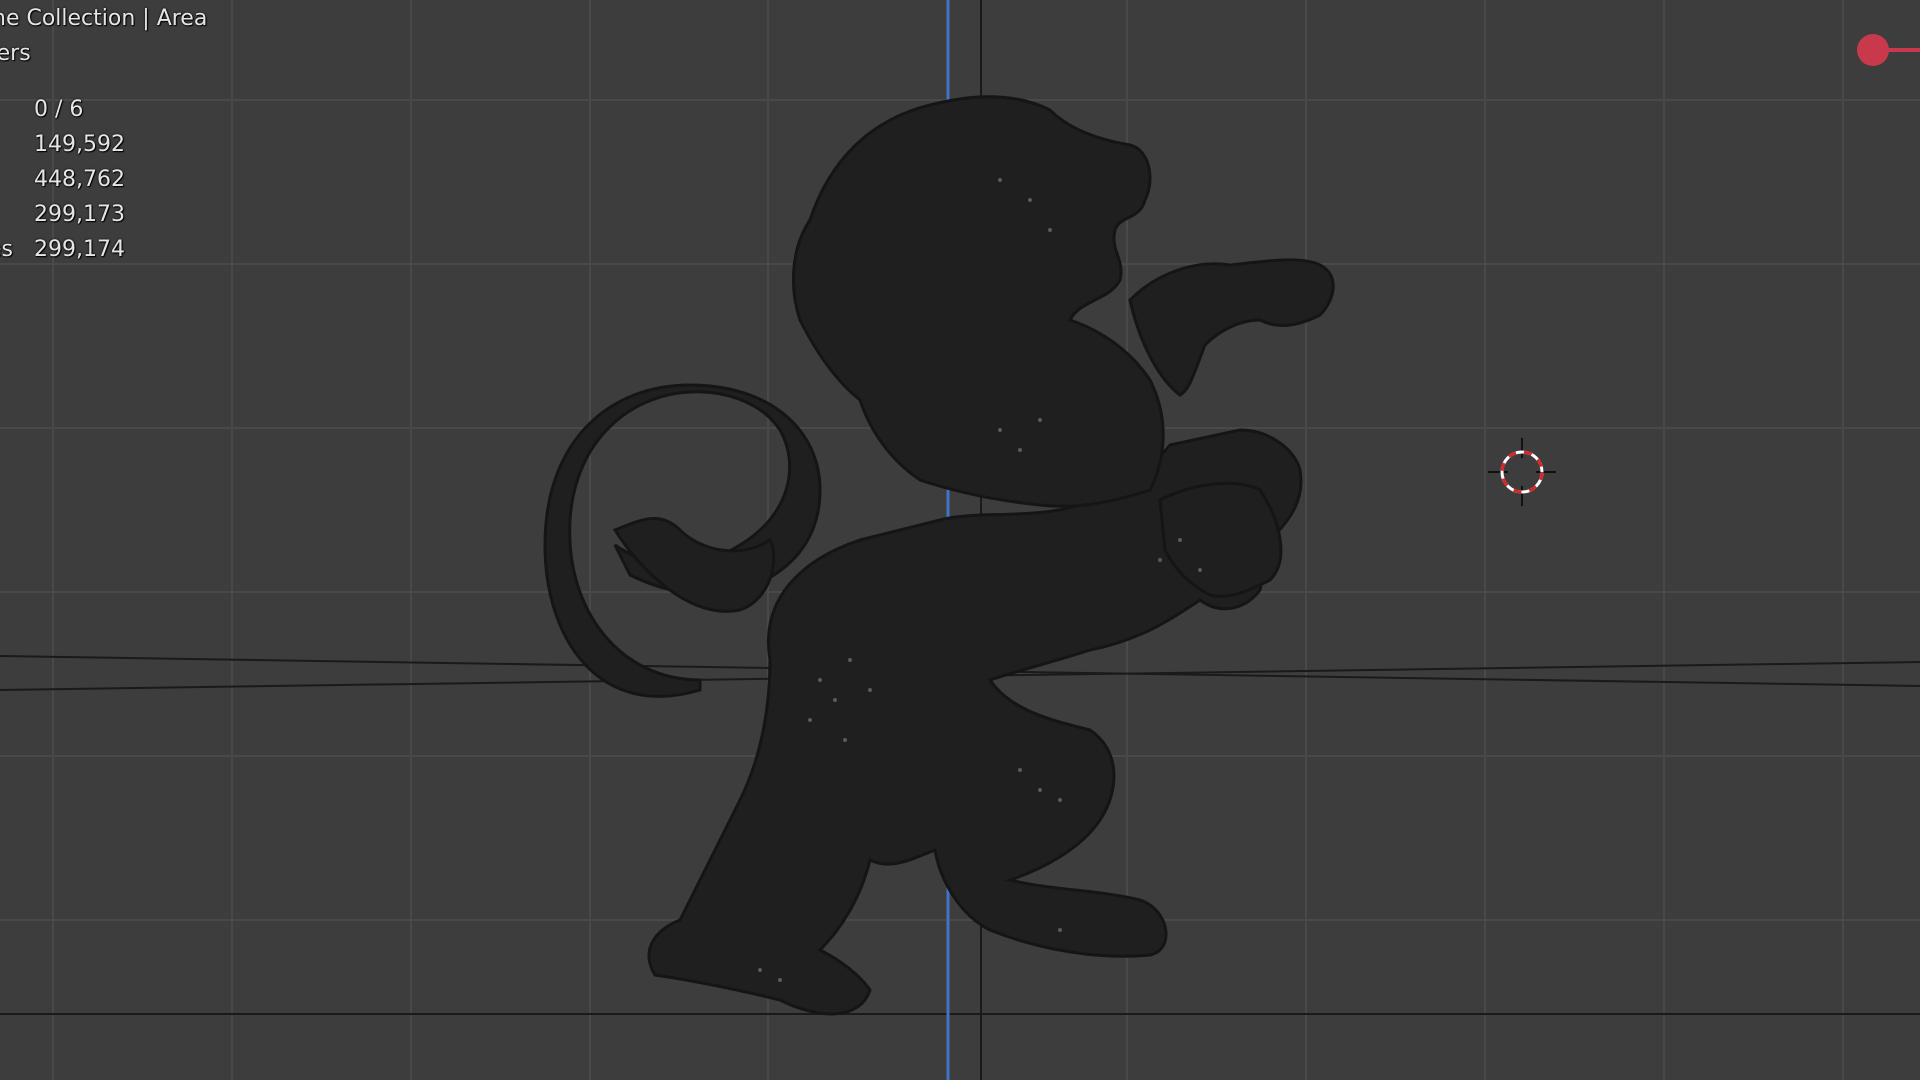 The image size is (1920, 1080). What do you see at coordinates (59, 109) in the screenshot?
I see `stat-value-objects: 0 / 6` at bounding box center [59, 109].